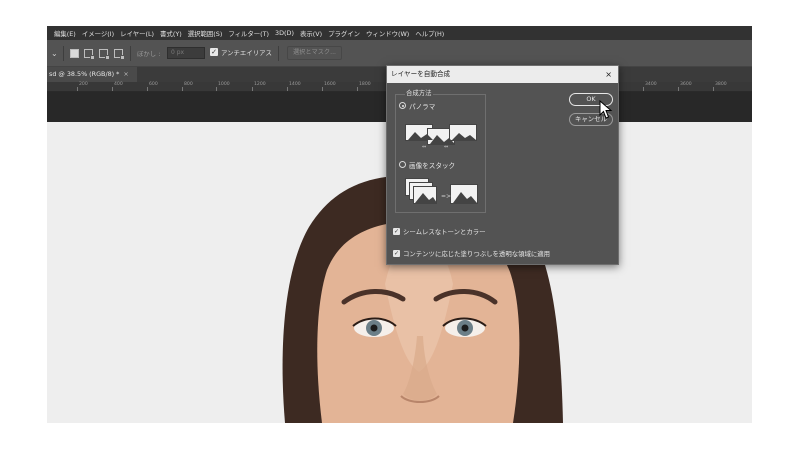 The width and height of the screenshot is (800, 450). I want to click on close-icon: ×, so click(608, 74).